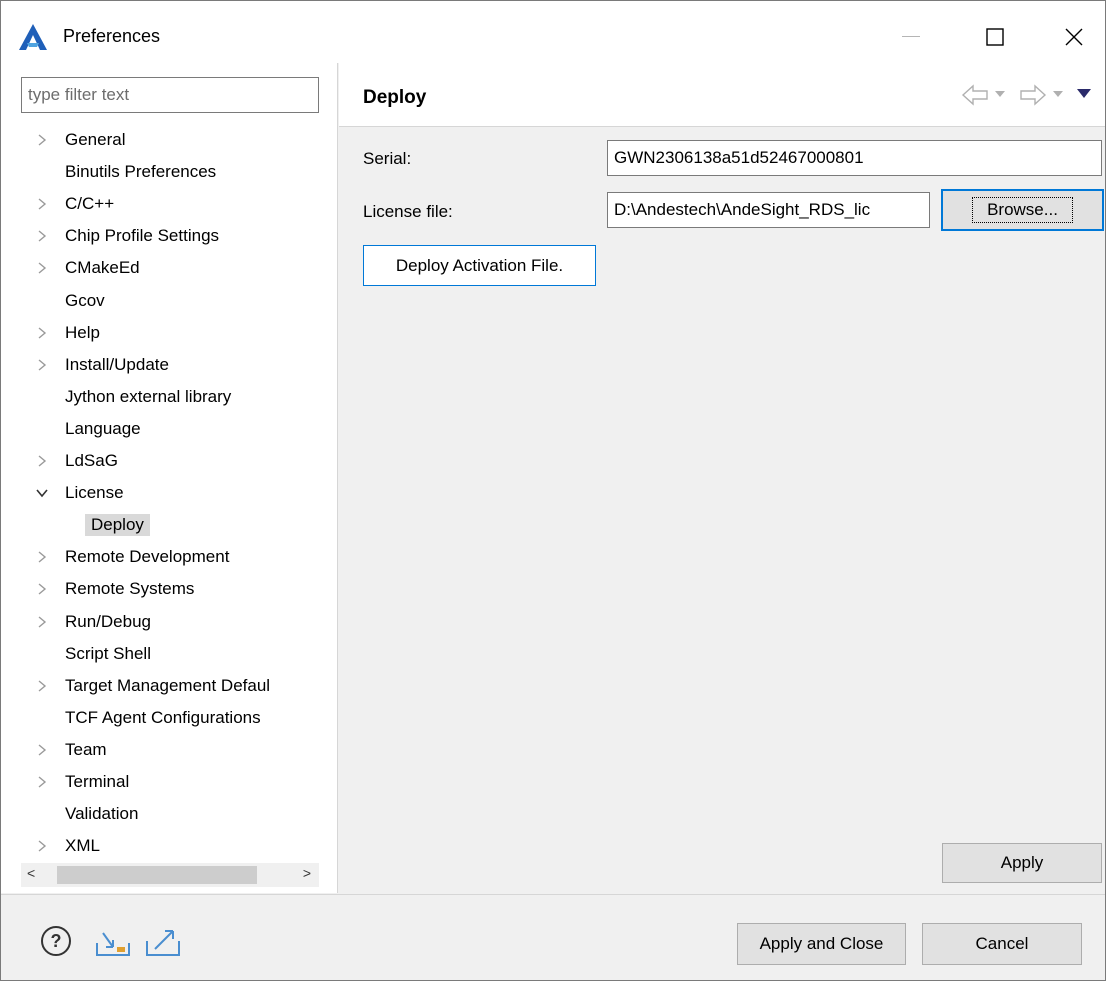 The width and height of the screenshot is (1106, 981). What do you see at coordinates (169, 462) in the screenshot?
I see `tree-item-ldsag: LdSaG` at bounding box center [169, 462].